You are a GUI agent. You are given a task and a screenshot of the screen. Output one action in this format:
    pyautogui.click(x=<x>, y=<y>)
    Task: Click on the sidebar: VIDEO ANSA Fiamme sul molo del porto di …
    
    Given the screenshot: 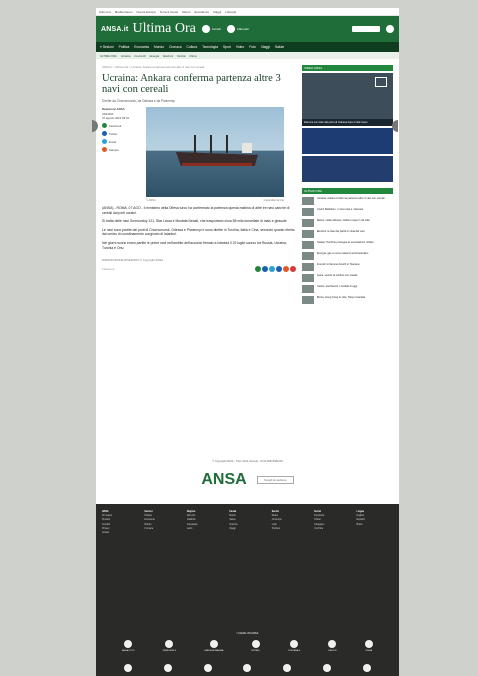 What is the action you would take?
    pyautogui.click(x=347, y=184)
    